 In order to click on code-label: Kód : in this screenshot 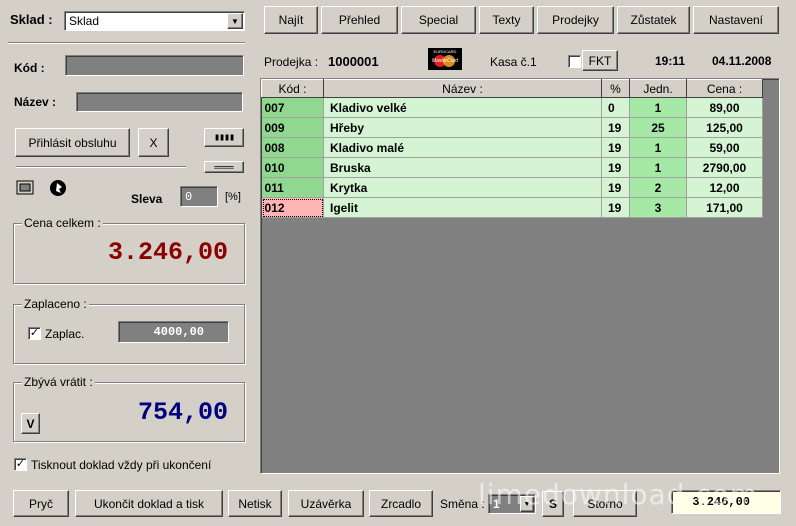, I will do `click(29, 68)`.